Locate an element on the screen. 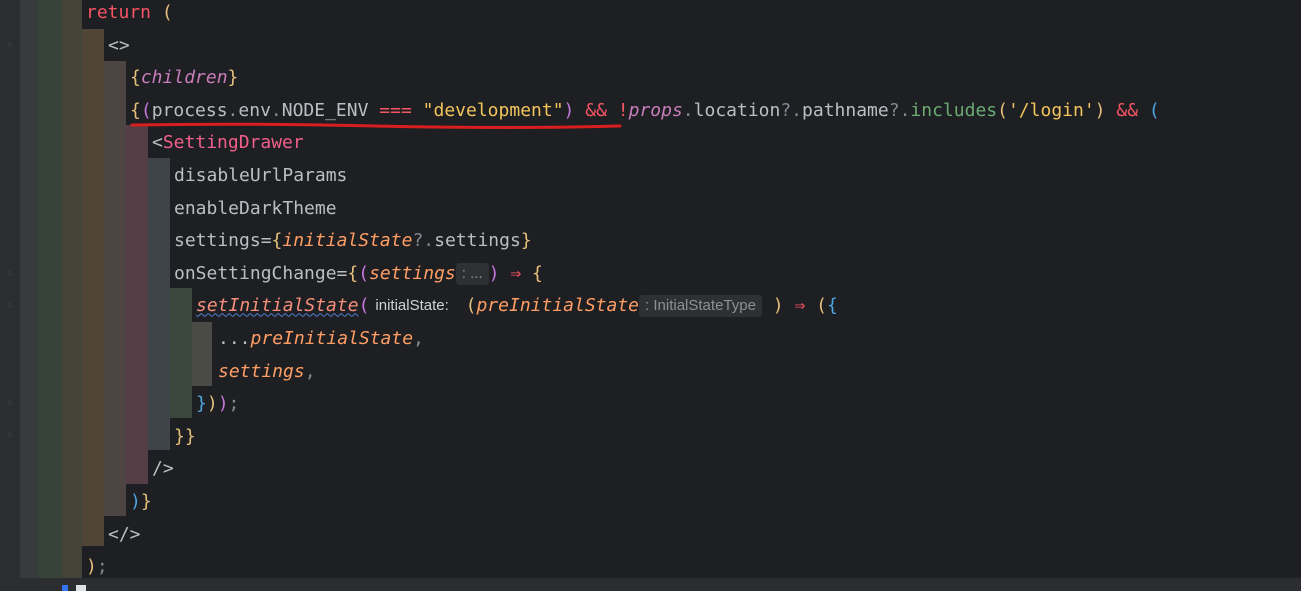  code-token: /> is located at coordinates (163, 469).